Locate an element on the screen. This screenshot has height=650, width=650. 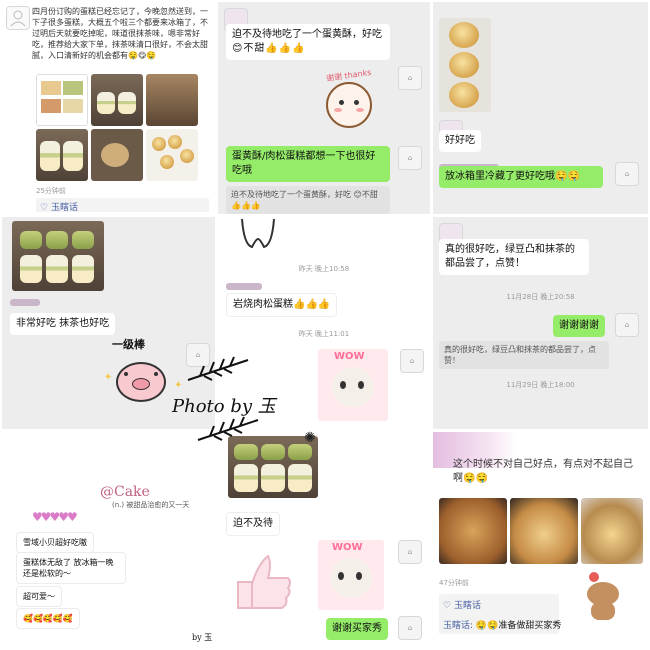
cake-bite-photo is located at coordinates (612, 531).